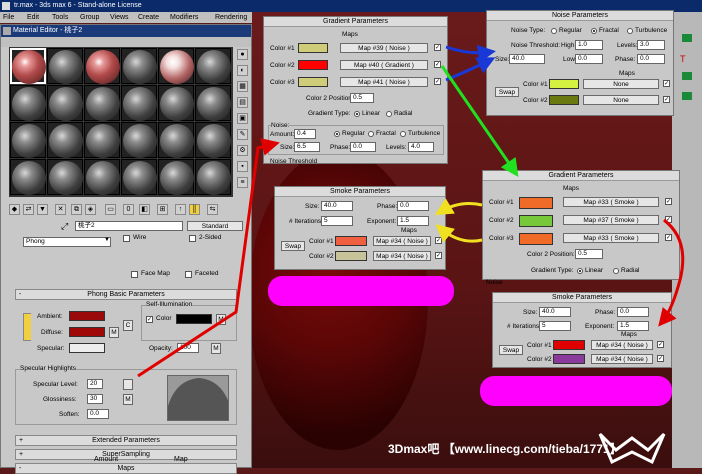  I want to click on color1-map-button: None, so click(621, 84).